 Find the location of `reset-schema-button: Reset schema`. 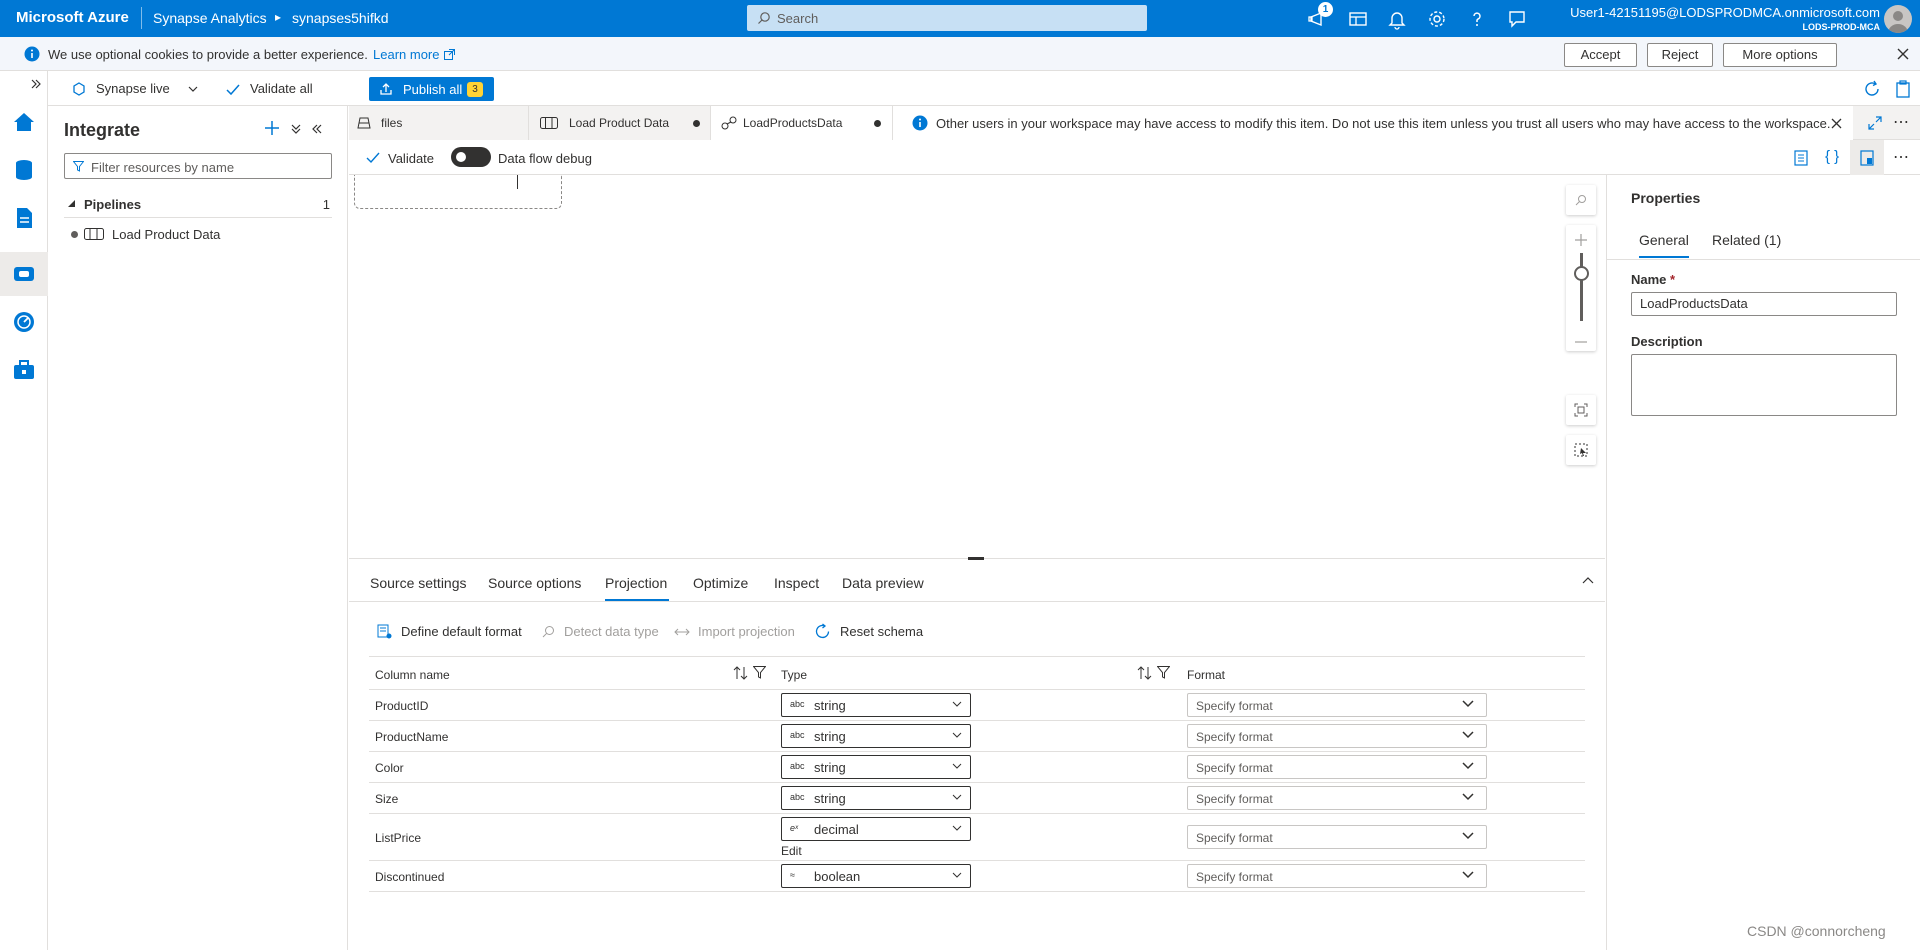

reset-schema-button: Reset schema is located at coordinates (881, 631).